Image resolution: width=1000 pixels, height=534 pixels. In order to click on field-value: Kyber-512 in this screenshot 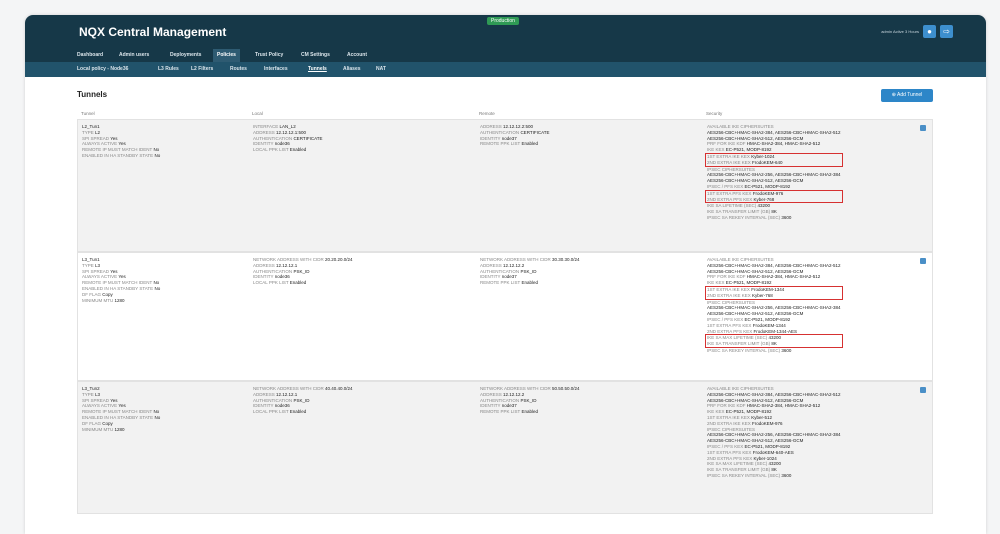, I will do `click(761, 417)`.